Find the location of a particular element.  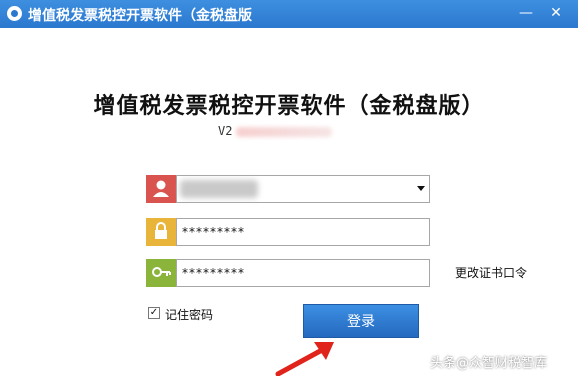

remember-label: 记住密码 is located at coordinates (189, 315).